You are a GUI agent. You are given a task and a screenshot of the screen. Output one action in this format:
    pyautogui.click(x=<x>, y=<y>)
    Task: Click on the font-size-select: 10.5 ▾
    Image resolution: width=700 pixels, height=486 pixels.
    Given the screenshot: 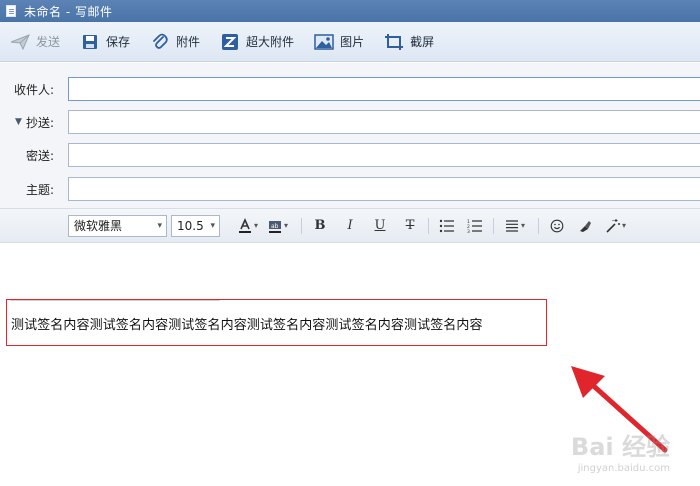 What is the action you would take?
    pyautogui.click(x=195, y=225)
    